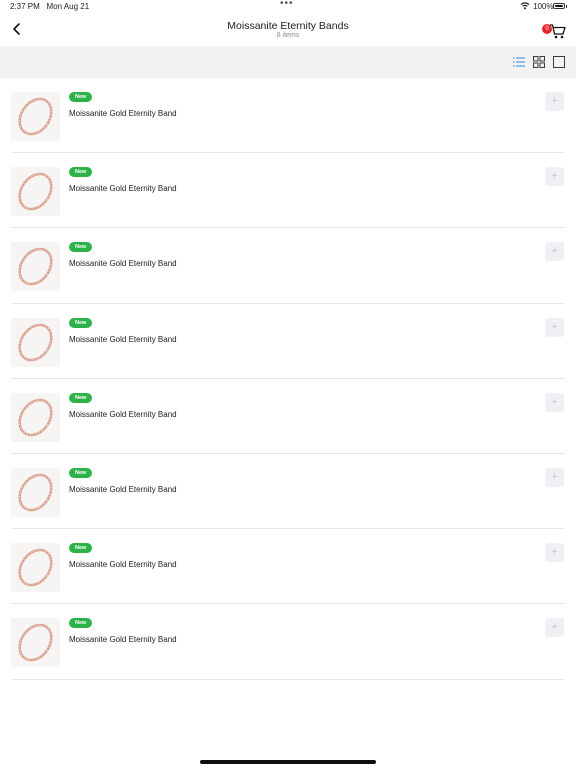  What do you see at coordinates (288, 62) in the screenshot?
I see `view-toolbar` at bounding box center [288, 62].